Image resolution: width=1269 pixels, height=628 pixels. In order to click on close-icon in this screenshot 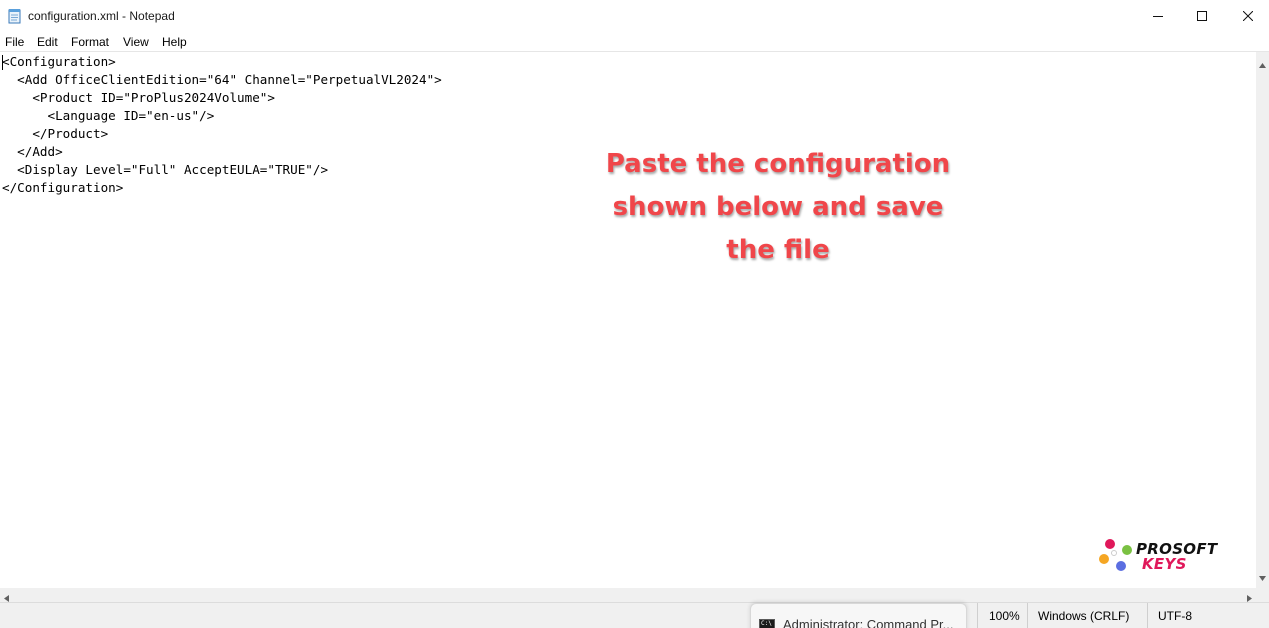, I will do `click(1248, 16)`.